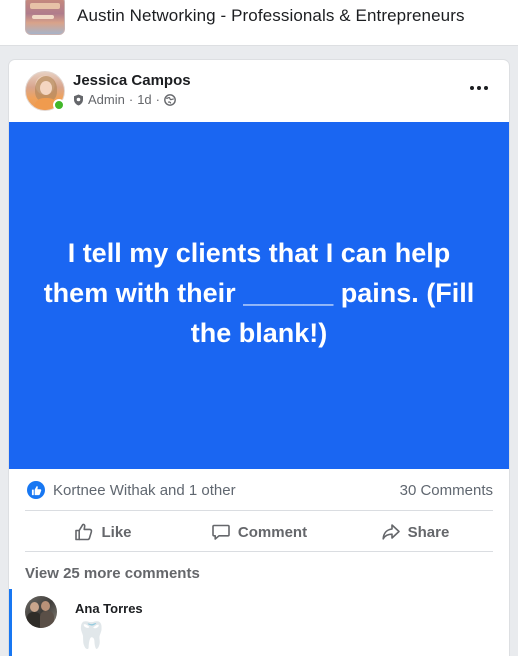  Describe the element at coordinates (132, 80) in the screenshot. I see `post-author-name: Jessica Campos` at that location.